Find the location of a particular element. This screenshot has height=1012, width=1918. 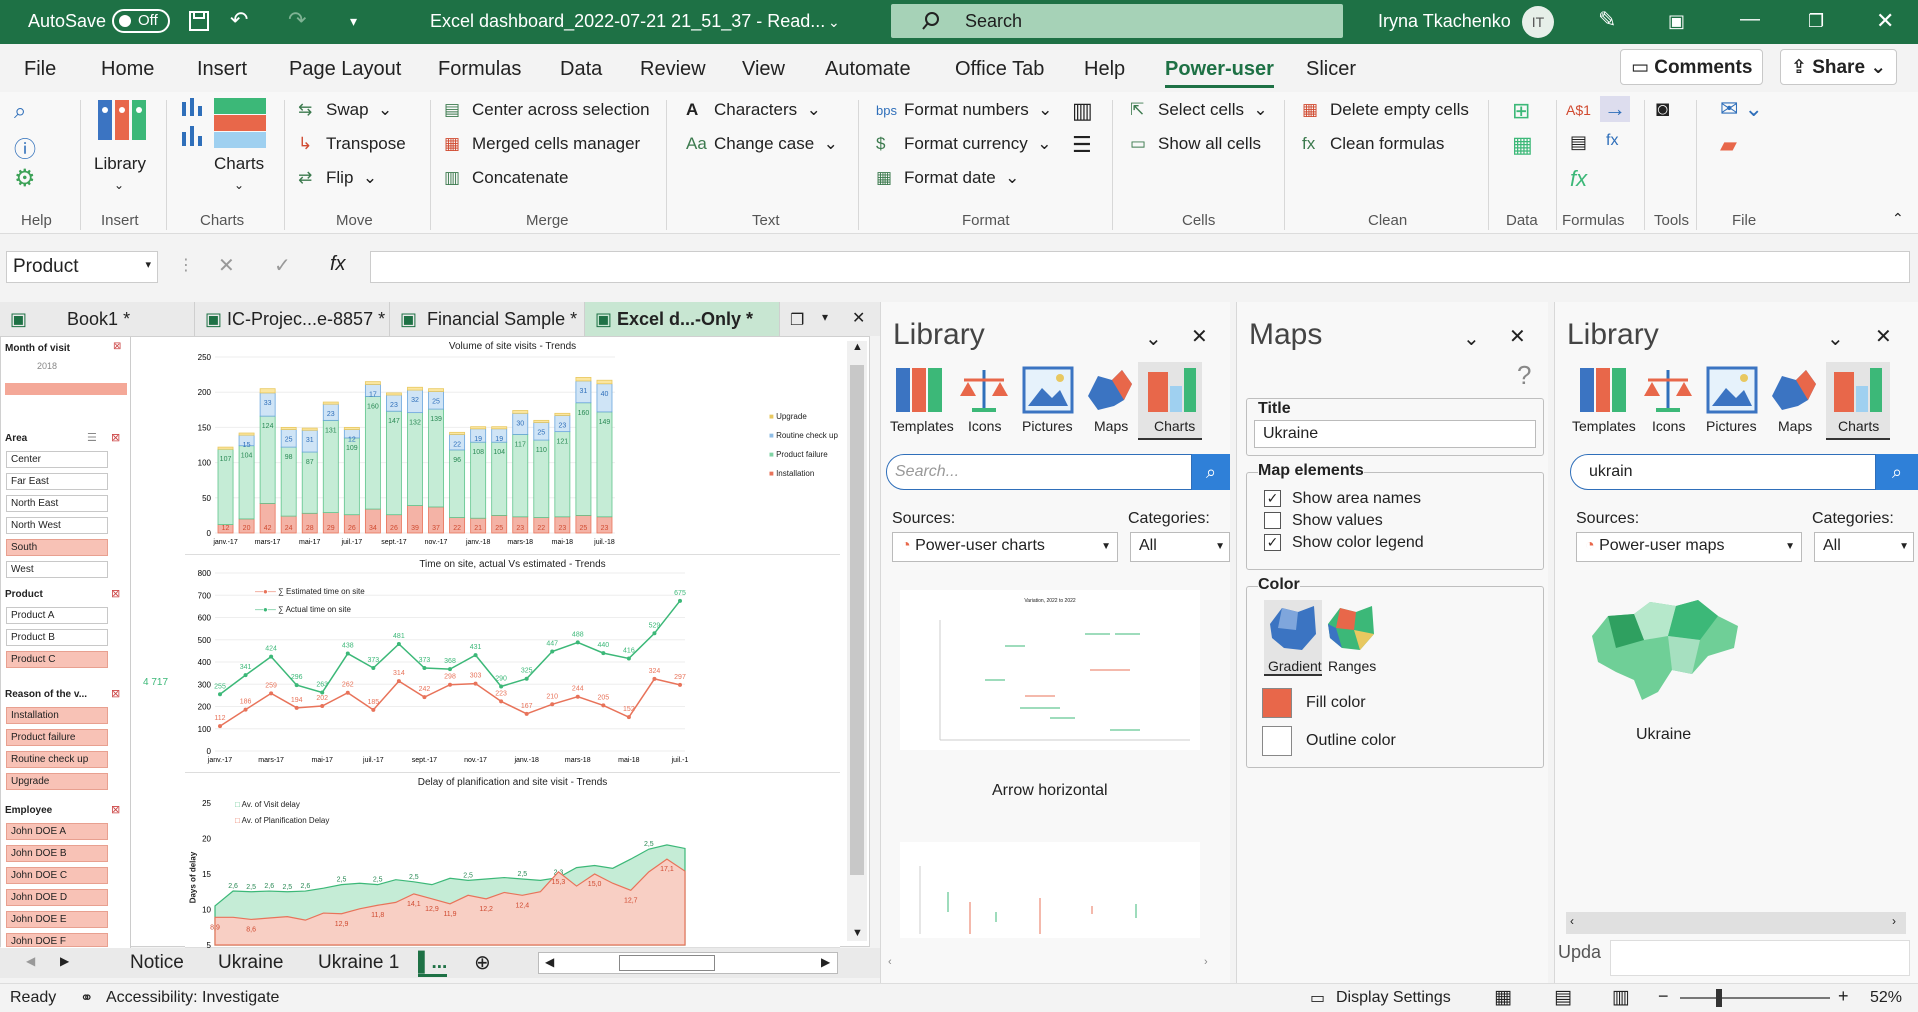

slicer-item: Product B is located at coordinates (57, 637).